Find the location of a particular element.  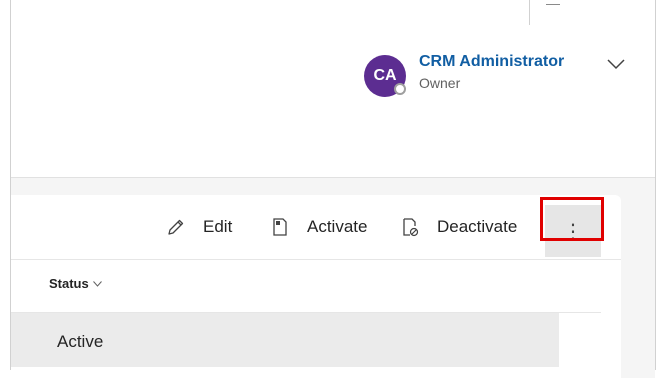

deactivate-label: Deactivate is located at coordinates (477, 226).